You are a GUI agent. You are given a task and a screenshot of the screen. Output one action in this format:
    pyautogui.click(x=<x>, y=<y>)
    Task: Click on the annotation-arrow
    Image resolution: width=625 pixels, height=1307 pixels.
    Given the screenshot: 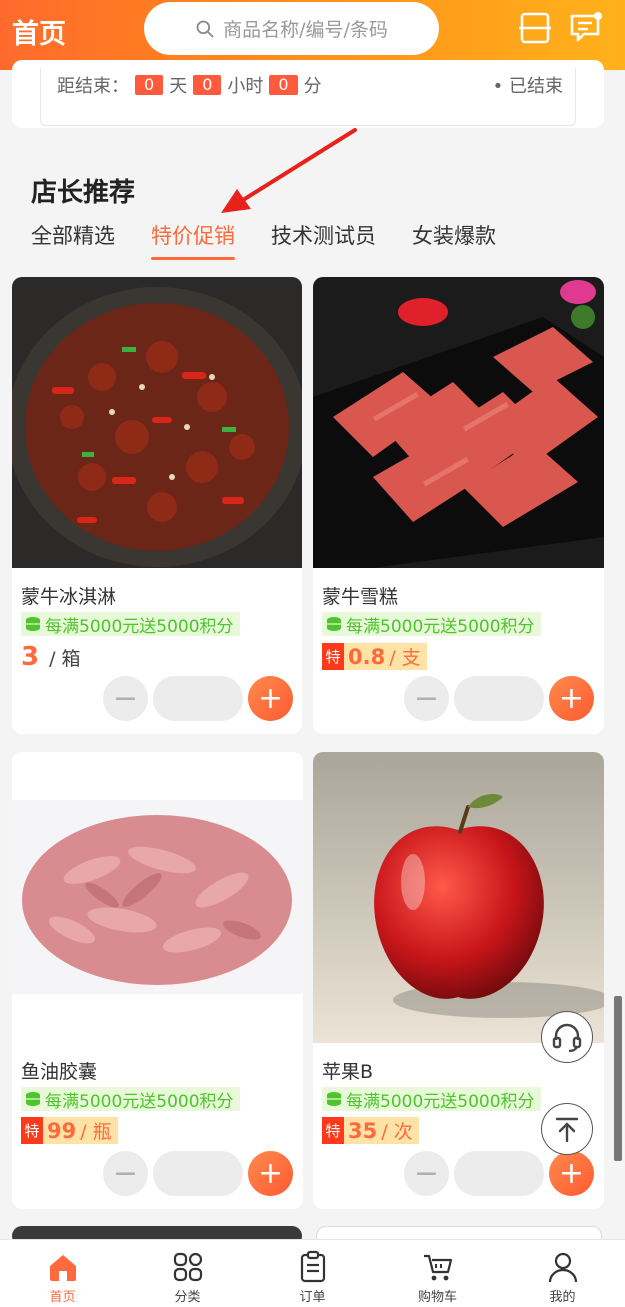 What is the action you would take?
    pyautogui.click(x=289, y=170)
    